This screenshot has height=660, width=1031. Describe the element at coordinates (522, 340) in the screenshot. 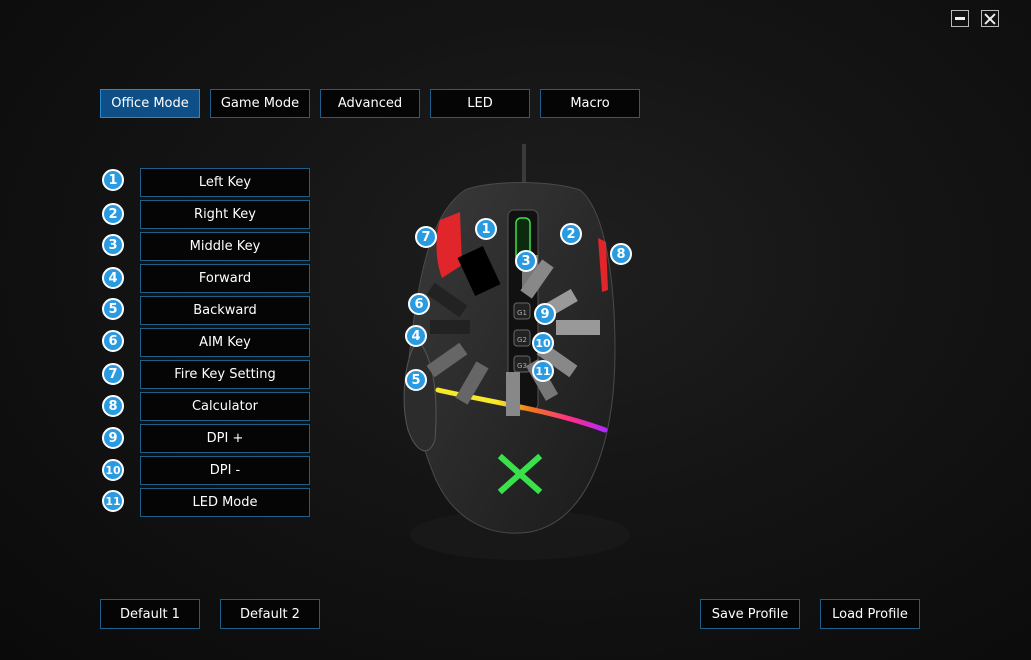

I see `side-label-g2: G2` at that location.